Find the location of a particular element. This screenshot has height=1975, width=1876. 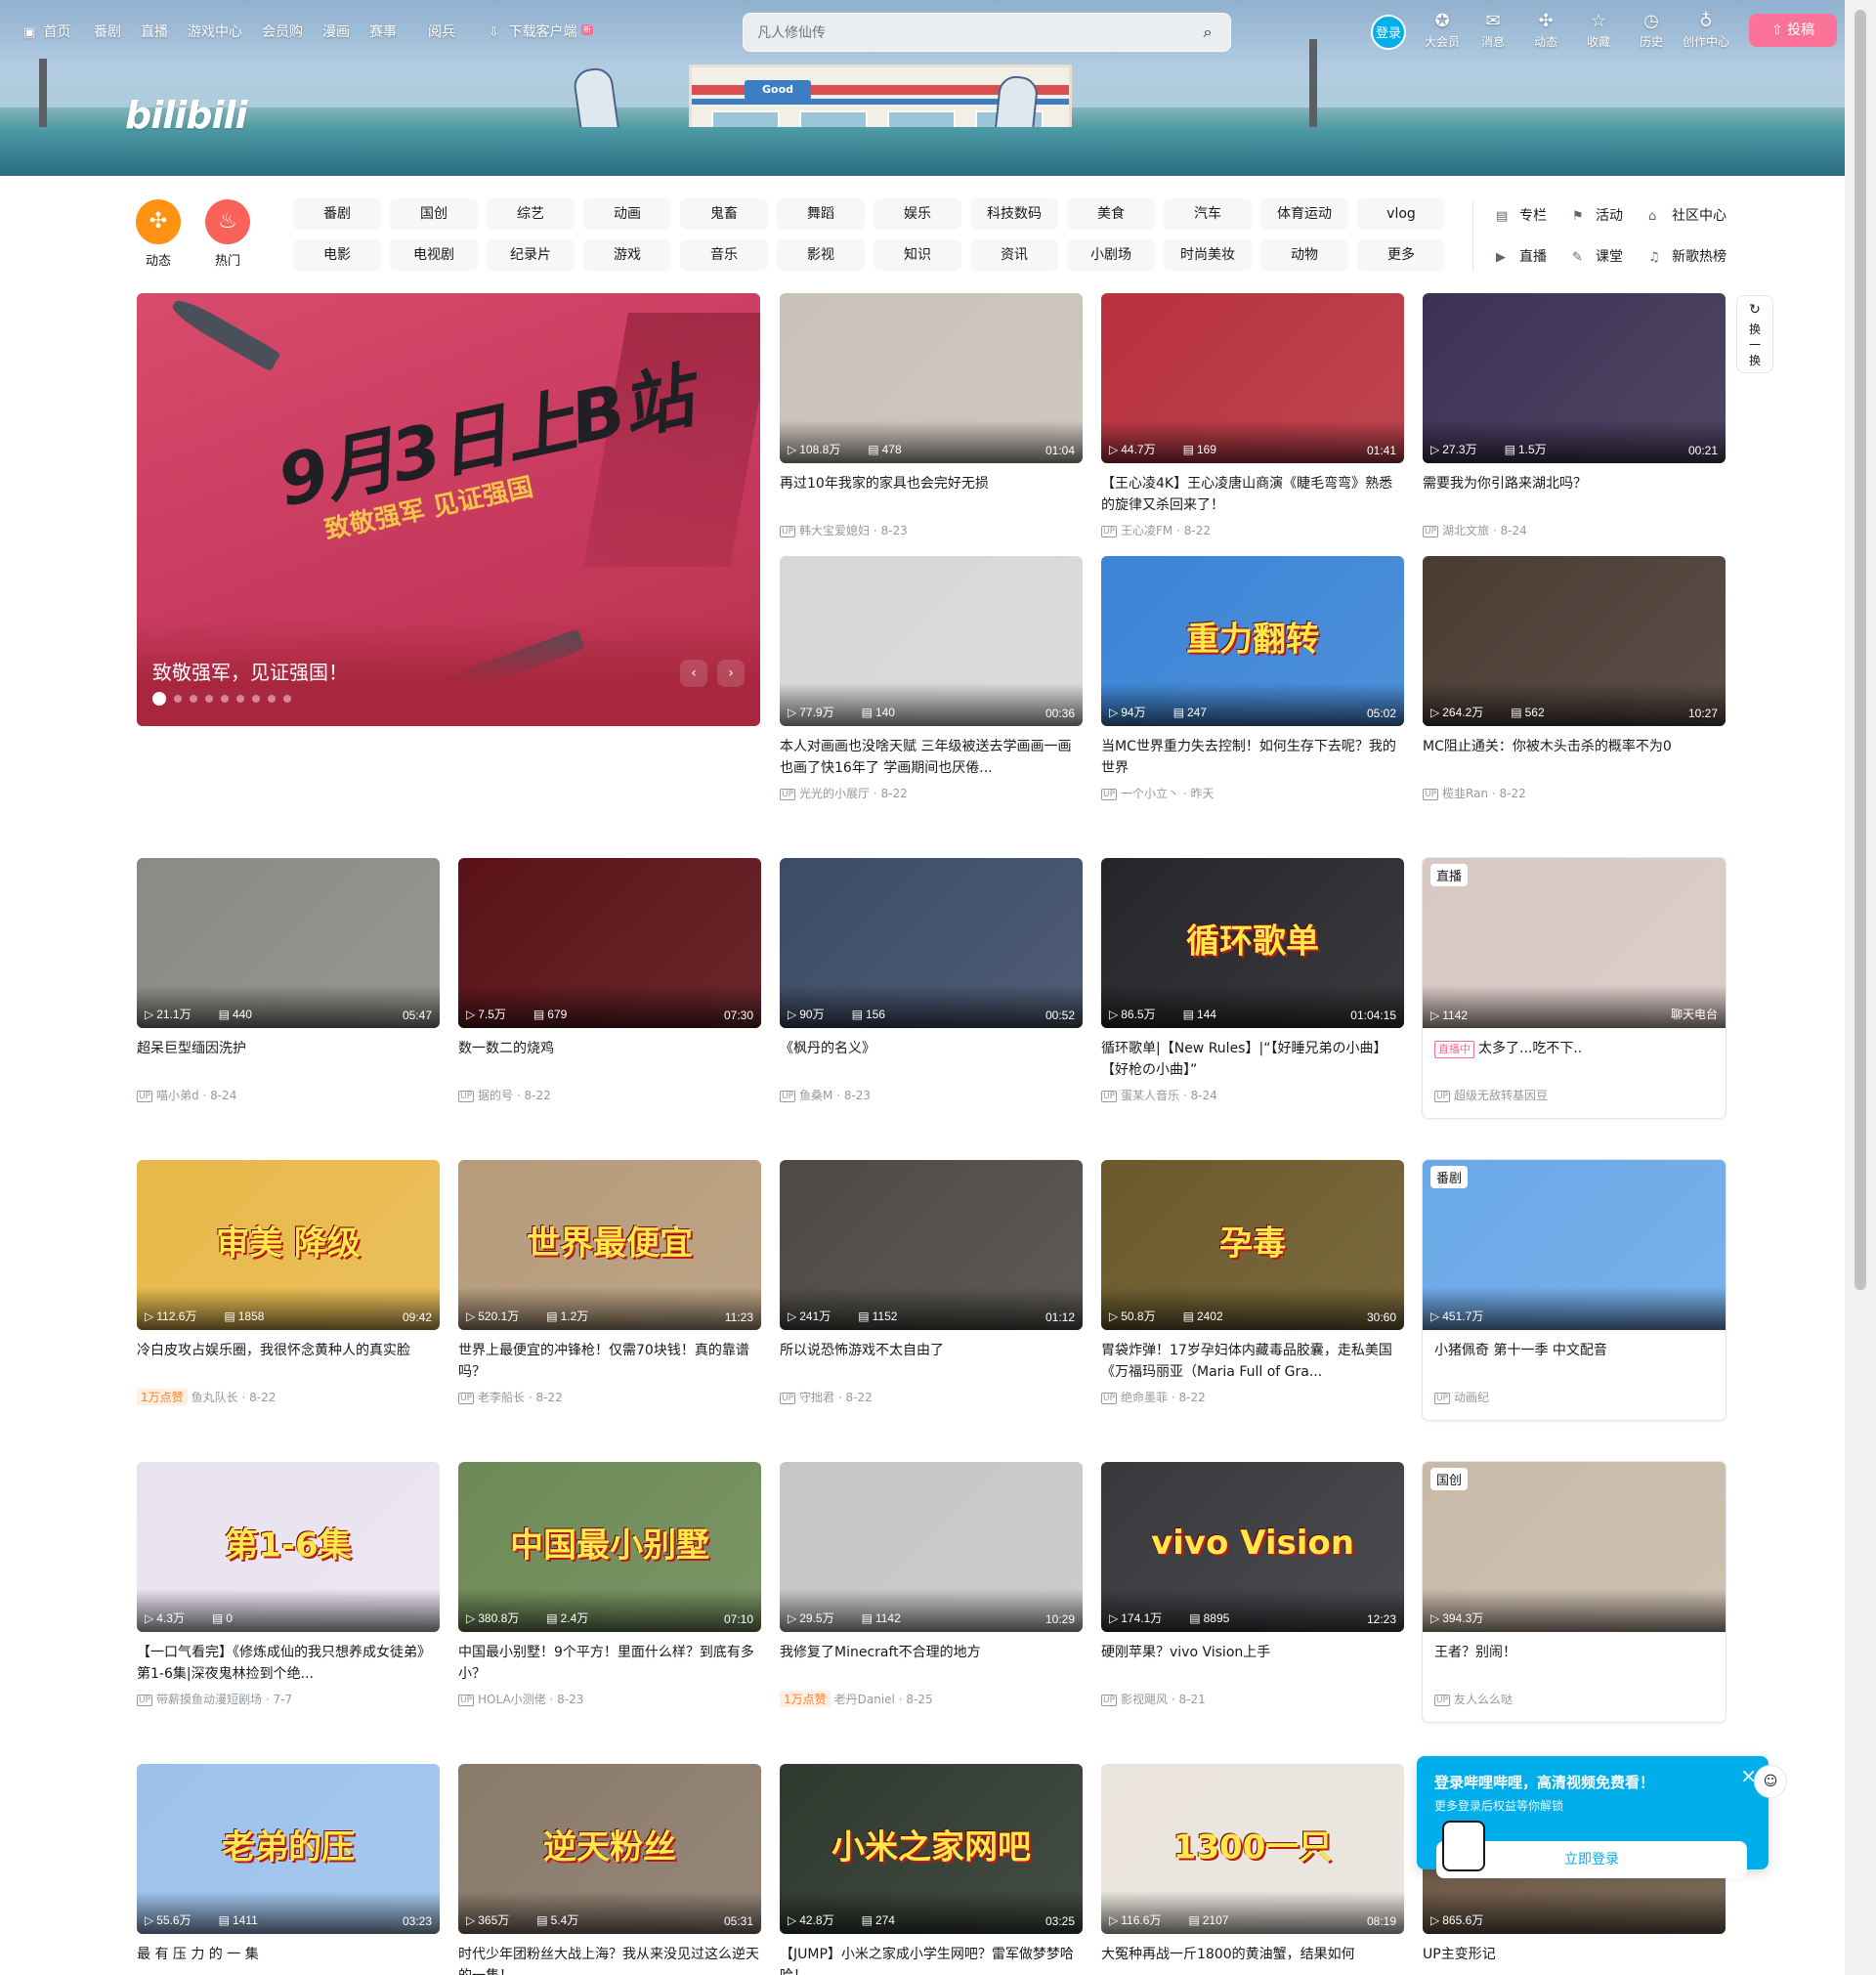

promo-card: 直播 ▷ 1142 聊天电台 直播中 太多了...吃不下.. UP 超级无敌转基因豆 is located at coordinates (1574, 988).